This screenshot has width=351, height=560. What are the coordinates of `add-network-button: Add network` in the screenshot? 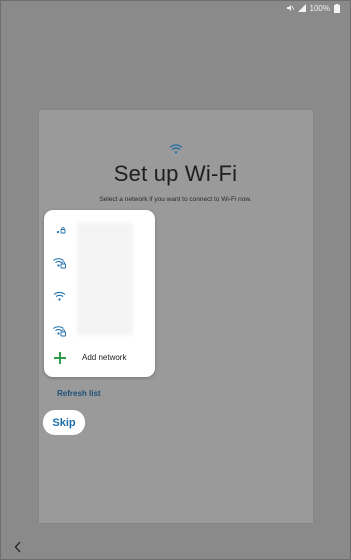 It's located at (99, 360).